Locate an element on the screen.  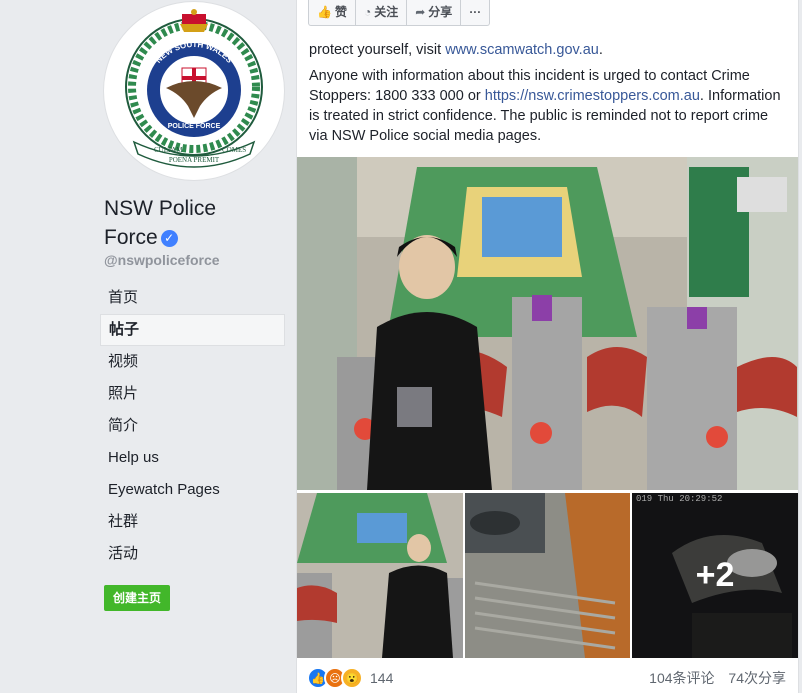
thumbs-up-icon: 👍 is located at coordinates (324, 12).